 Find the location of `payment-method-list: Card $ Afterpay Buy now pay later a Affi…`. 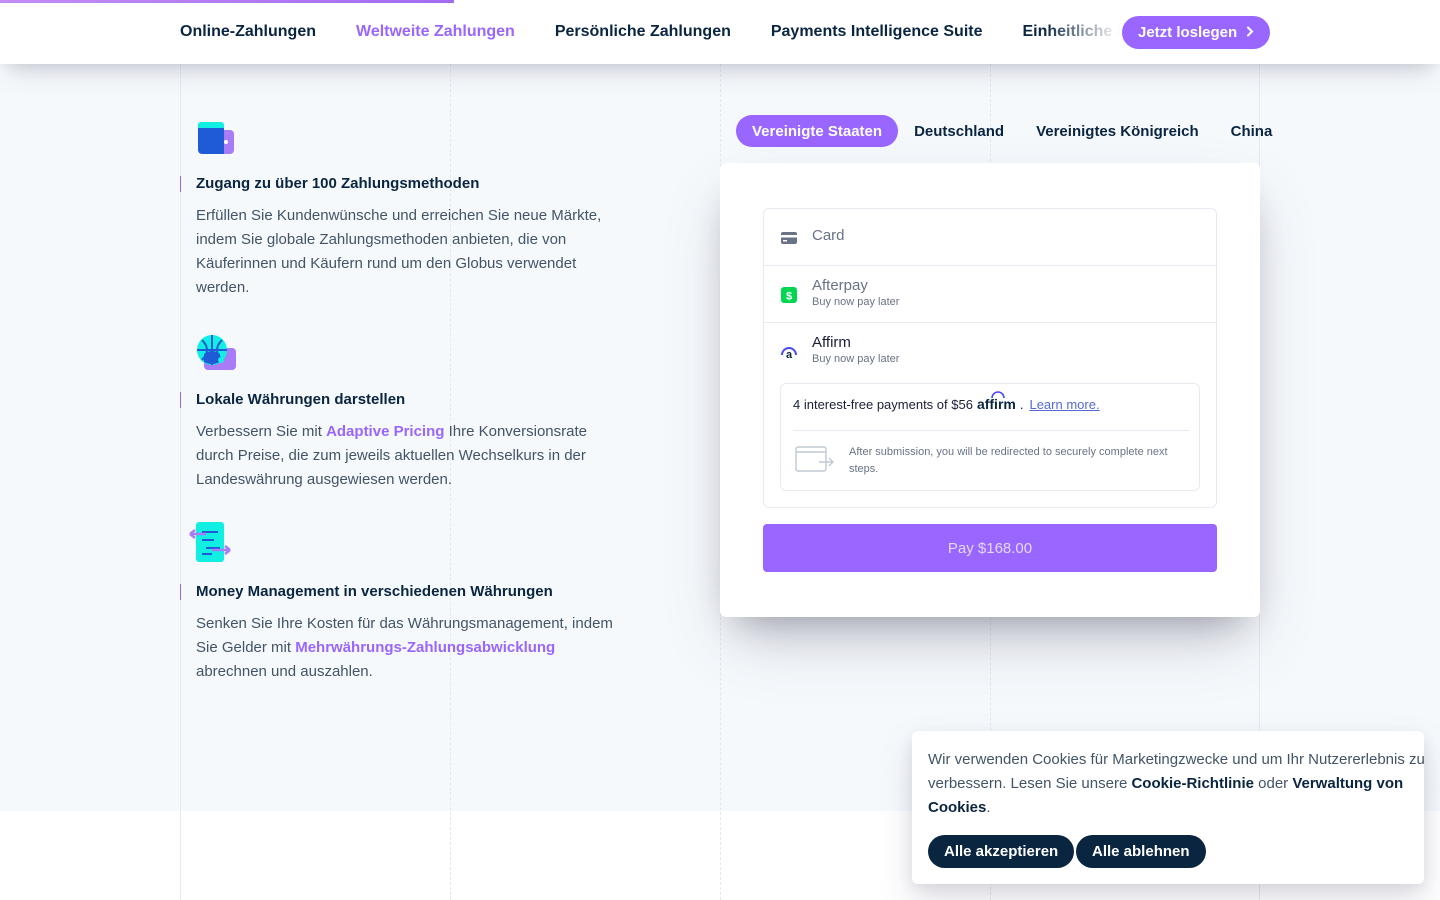

payment-method-list: Card $ Afterpay Buy now pay later a Affi… is located at coordinates (990, 358).